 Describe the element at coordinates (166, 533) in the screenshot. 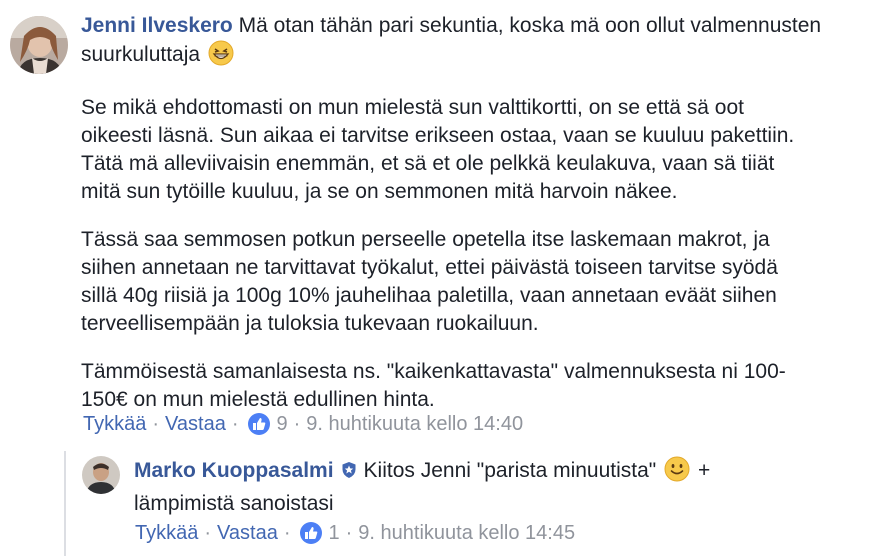

I see `reply-like-link: Tykkää` at that location.